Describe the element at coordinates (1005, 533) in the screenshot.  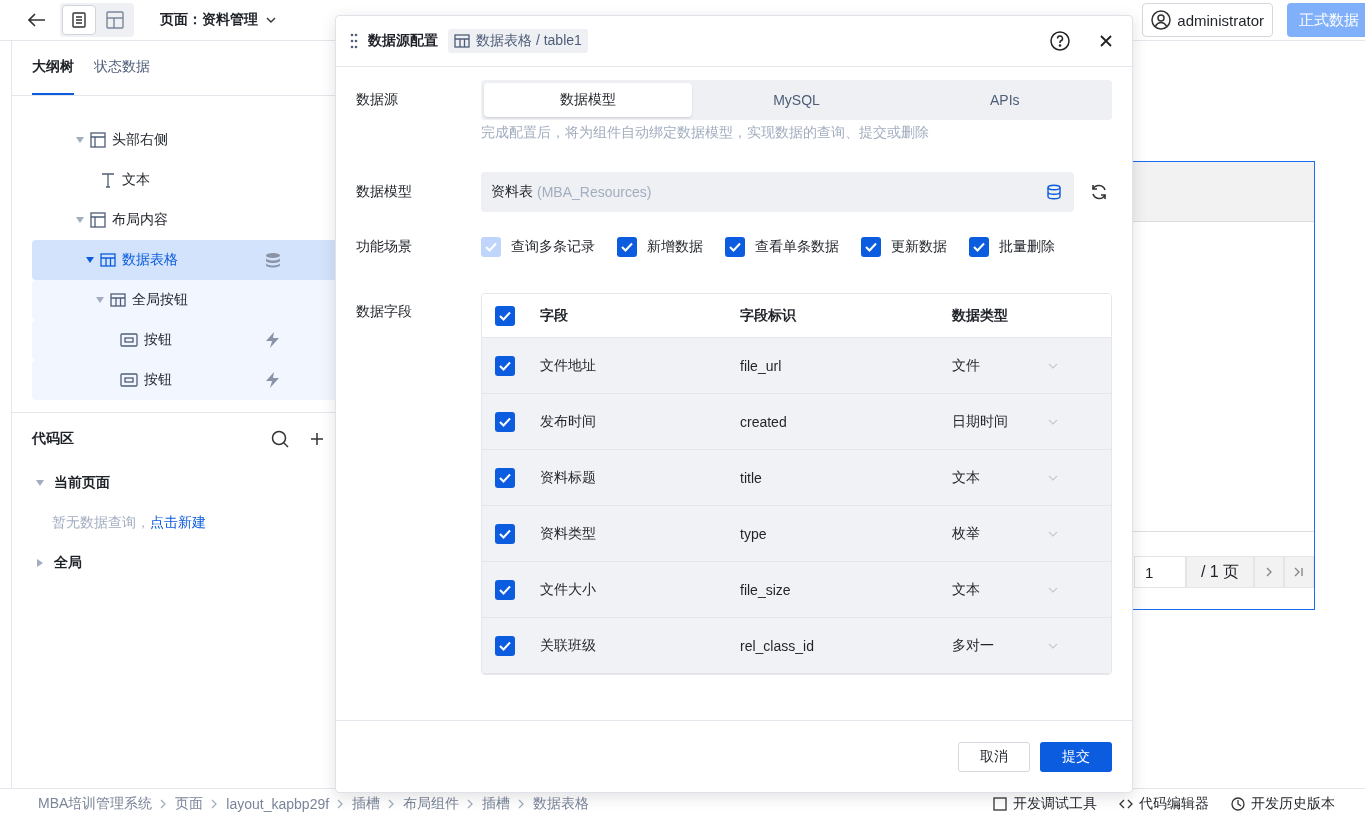
I see `type-select: 枚举` at that location.